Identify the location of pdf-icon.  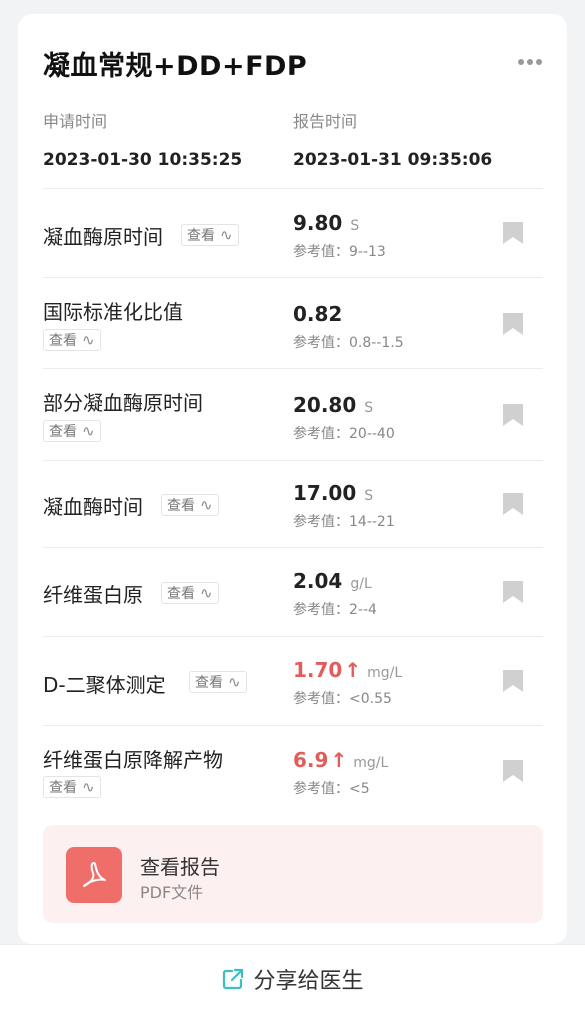
(94, 875).